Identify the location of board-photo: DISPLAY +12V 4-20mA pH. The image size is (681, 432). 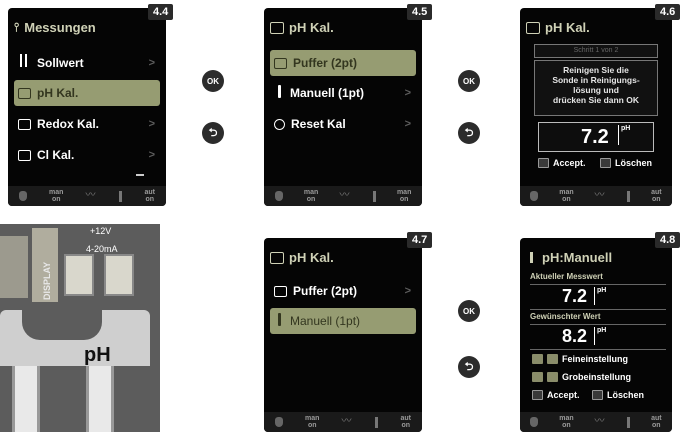
(80, 328).